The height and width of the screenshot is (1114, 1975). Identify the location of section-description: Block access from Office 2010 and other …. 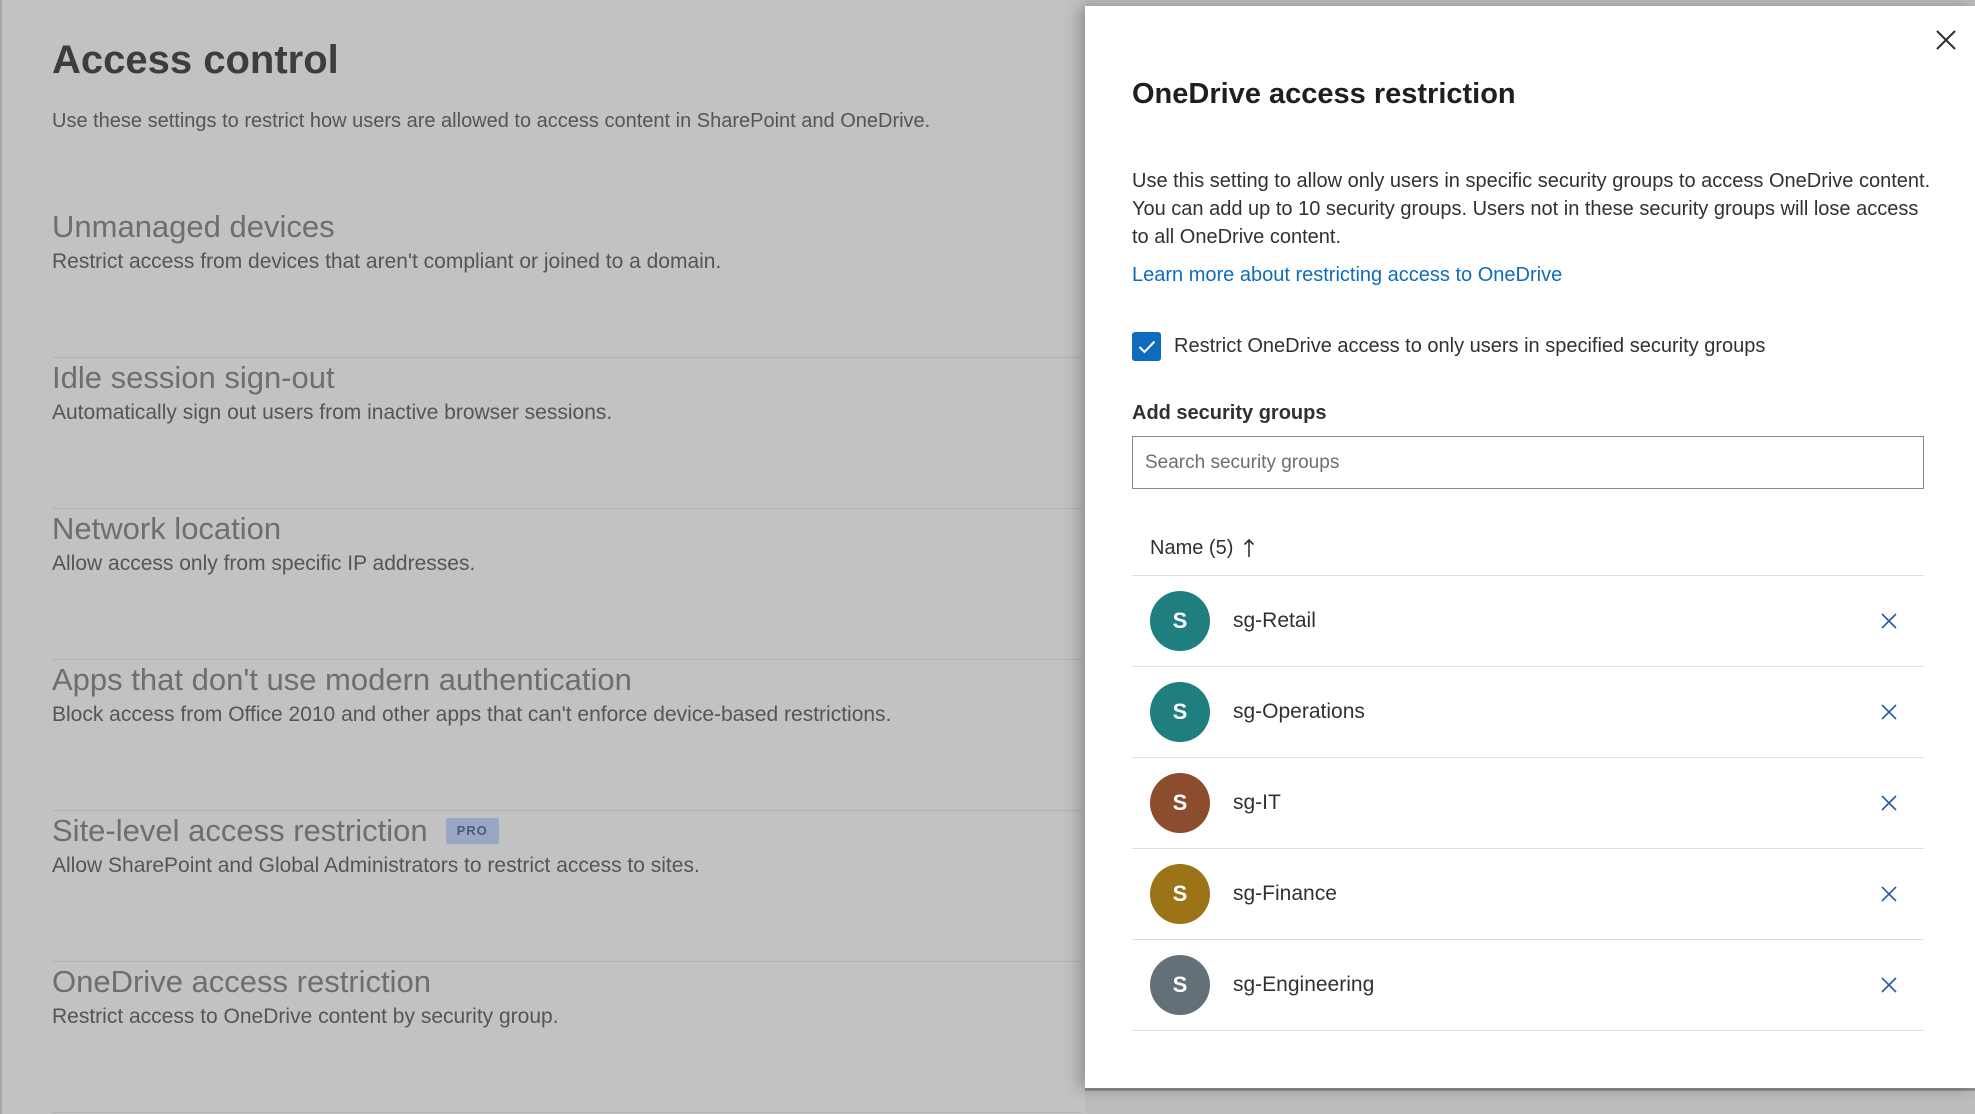
(472, 714).